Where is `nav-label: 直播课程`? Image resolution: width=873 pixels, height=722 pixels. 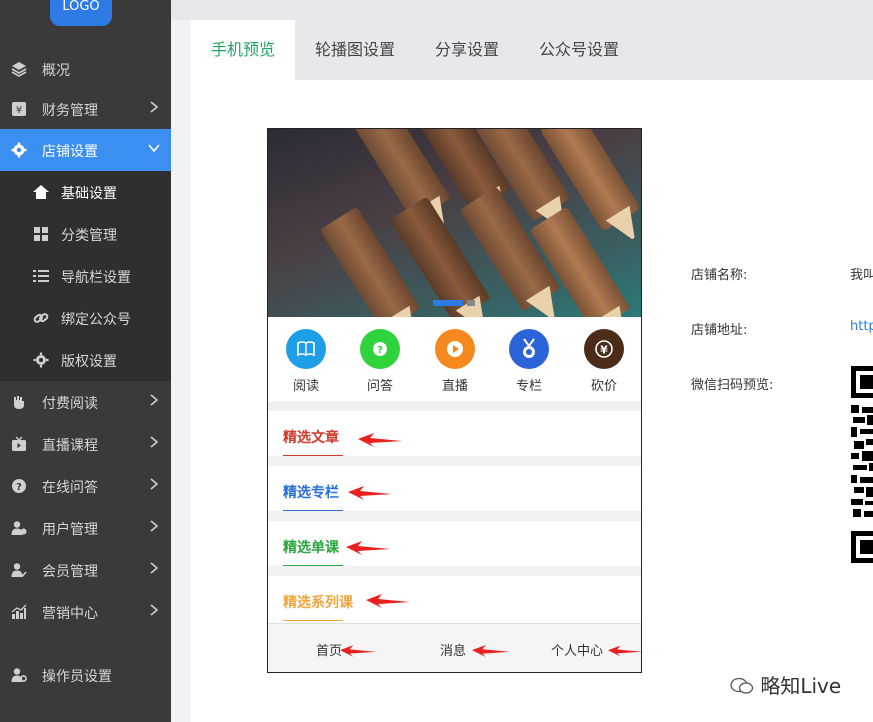
nav-label: 直播课程 is located at coordinates (70, 446).